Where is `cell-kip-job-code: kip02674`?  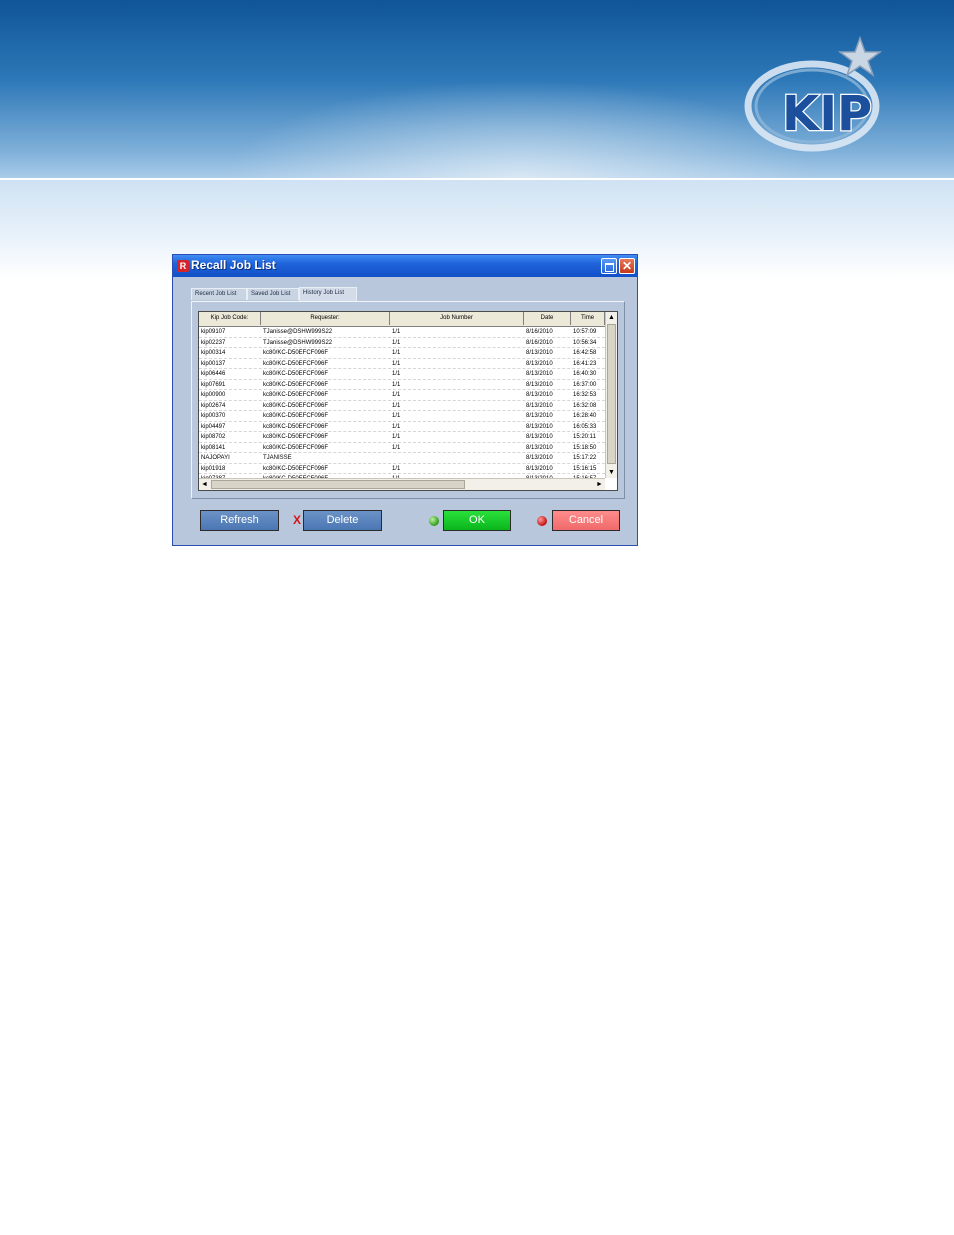 cell-kip-job-code: kip02674 is located at coordinates (213, 405).